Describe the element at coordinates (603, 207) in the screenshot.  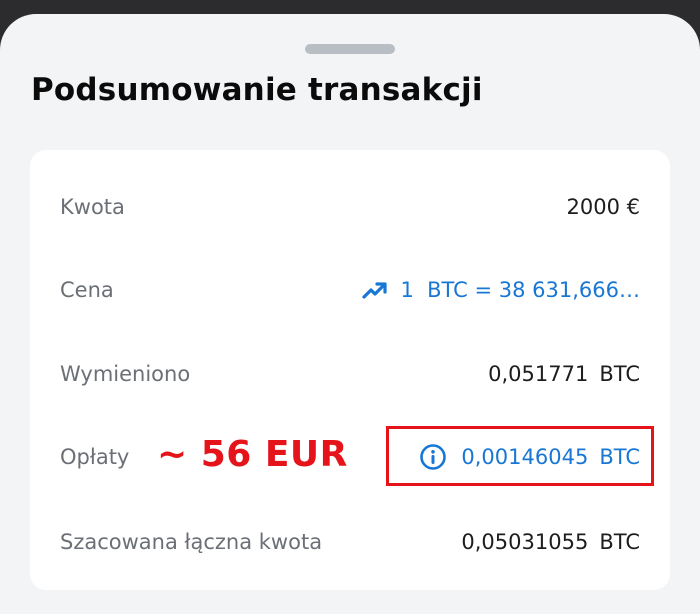
I see `amount-value: 2000 €` at that location.